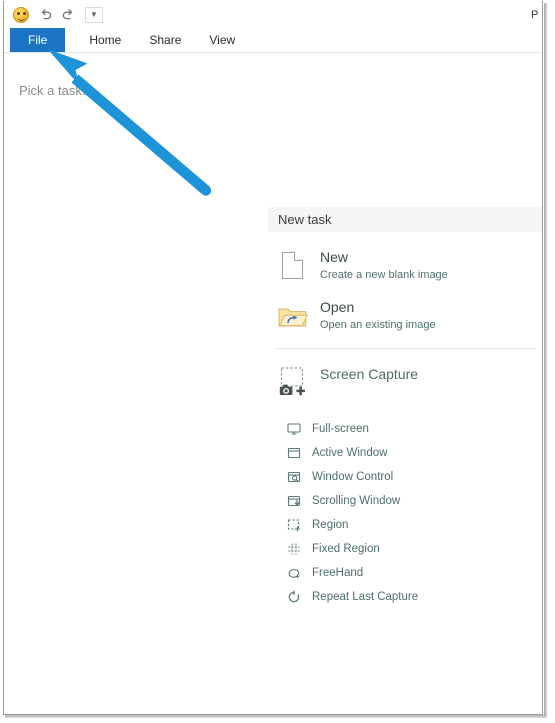 The image size is (555, 723). What do you see at coordinates (273, 15) in the screenshot?
I see `title-bar: ▼ P` at bounding box center [273, 15].